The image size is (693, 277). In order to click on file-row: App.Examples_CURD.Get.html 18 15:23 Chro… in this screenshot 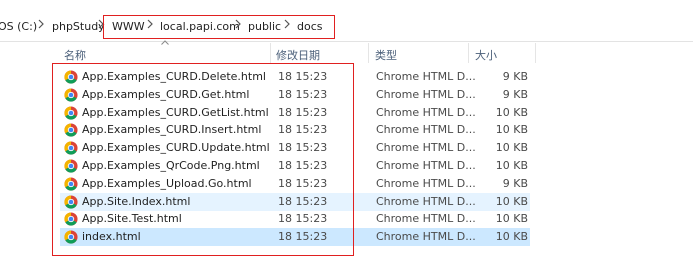, I will do `click(295, 95)`.